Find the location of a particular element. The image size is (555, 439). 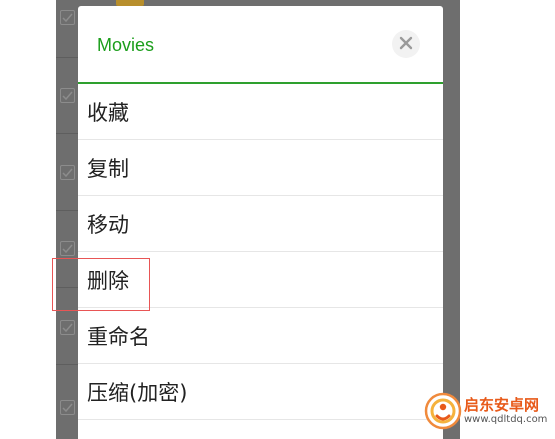

menu-item-rename: 重命名 is located at coordinates (260, 336).